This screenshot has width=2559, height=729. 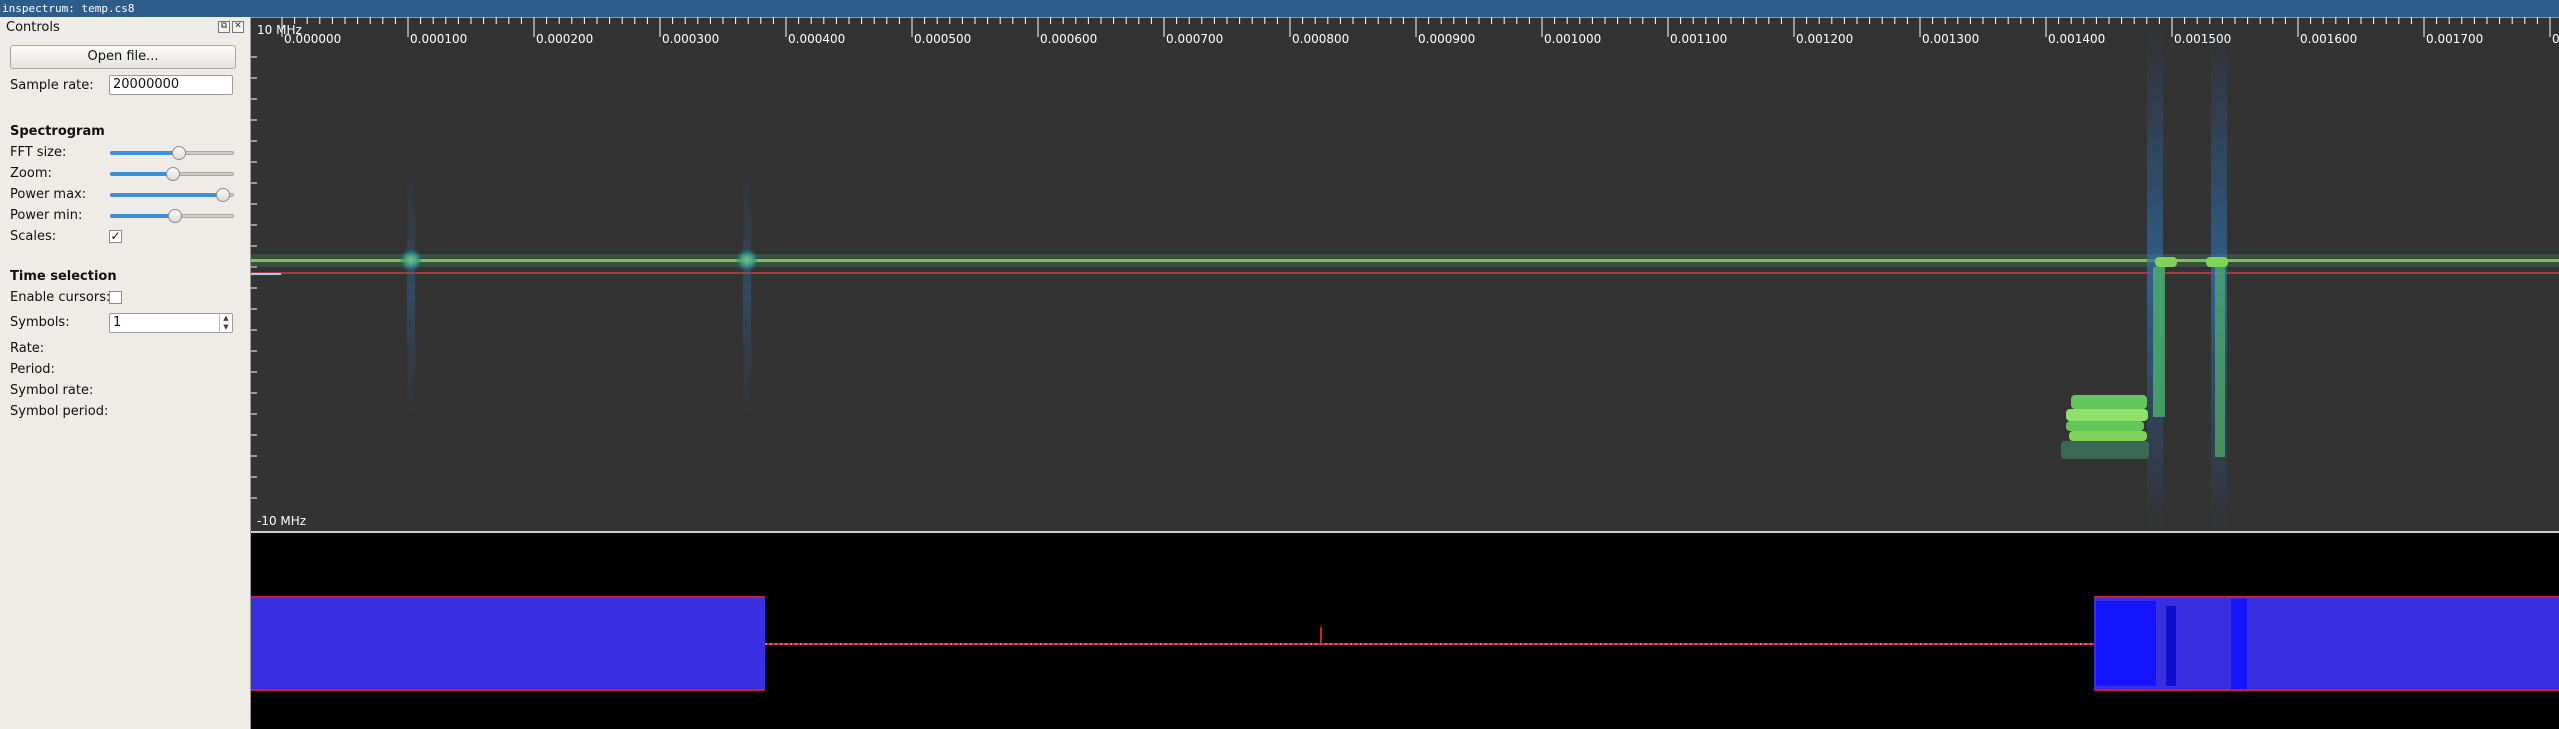 What do you see at coordinates (1279, 8) in the screenshot?
I see `window-title-bar: inspectrum: temp.cs8` at bounding box center [1279, 8].